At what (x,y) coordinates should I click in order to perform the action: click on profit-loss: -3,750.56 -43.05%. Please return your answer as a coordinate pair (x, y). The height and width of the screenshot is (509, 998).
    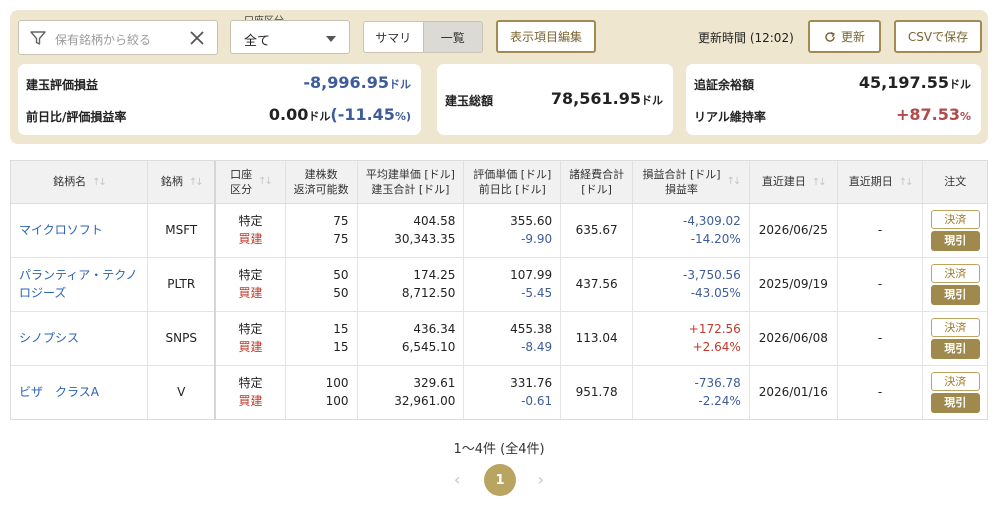
    Looking at the image, I should click on (691, 284).